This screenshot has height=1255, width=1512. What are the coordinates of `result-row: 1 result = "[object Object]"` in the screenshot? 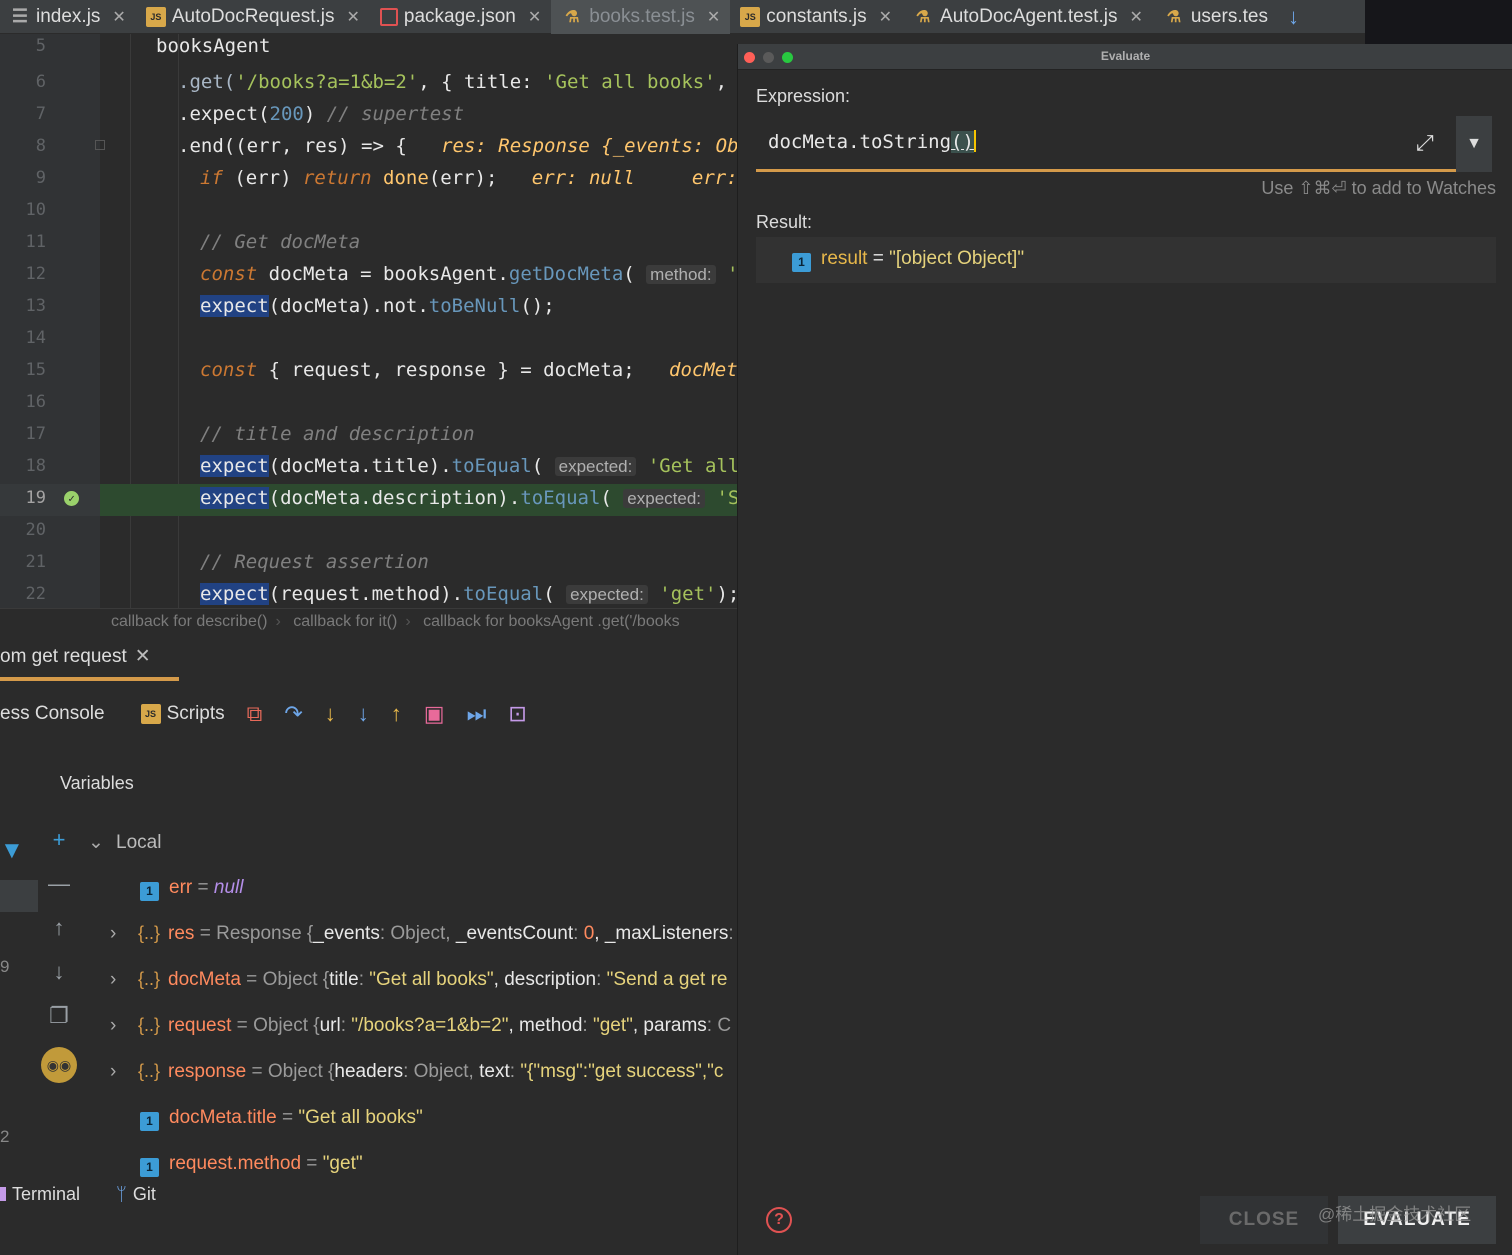 It's located at (1126, 260).